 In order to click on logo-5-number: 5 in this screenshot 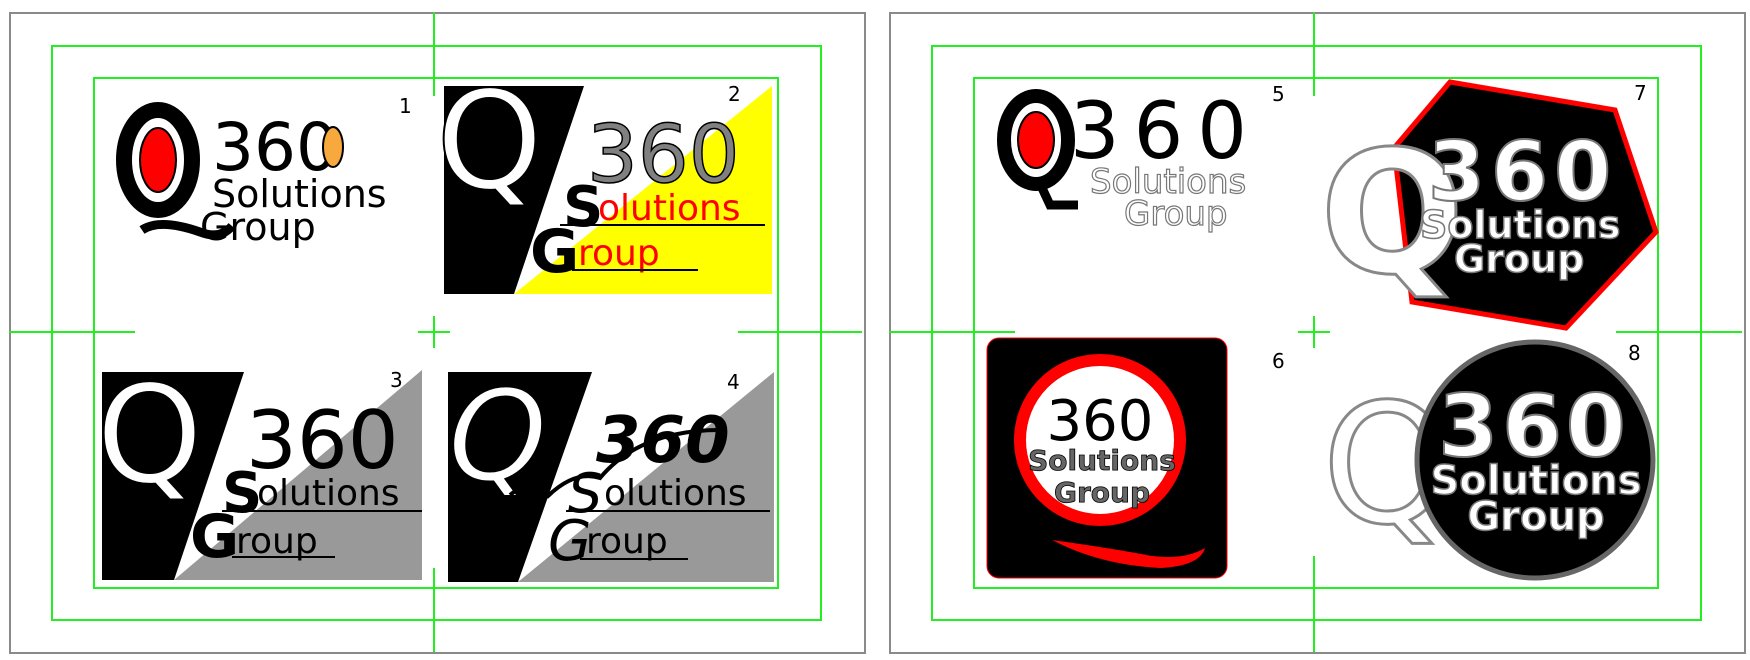, I will do `click(1278, 94)`.